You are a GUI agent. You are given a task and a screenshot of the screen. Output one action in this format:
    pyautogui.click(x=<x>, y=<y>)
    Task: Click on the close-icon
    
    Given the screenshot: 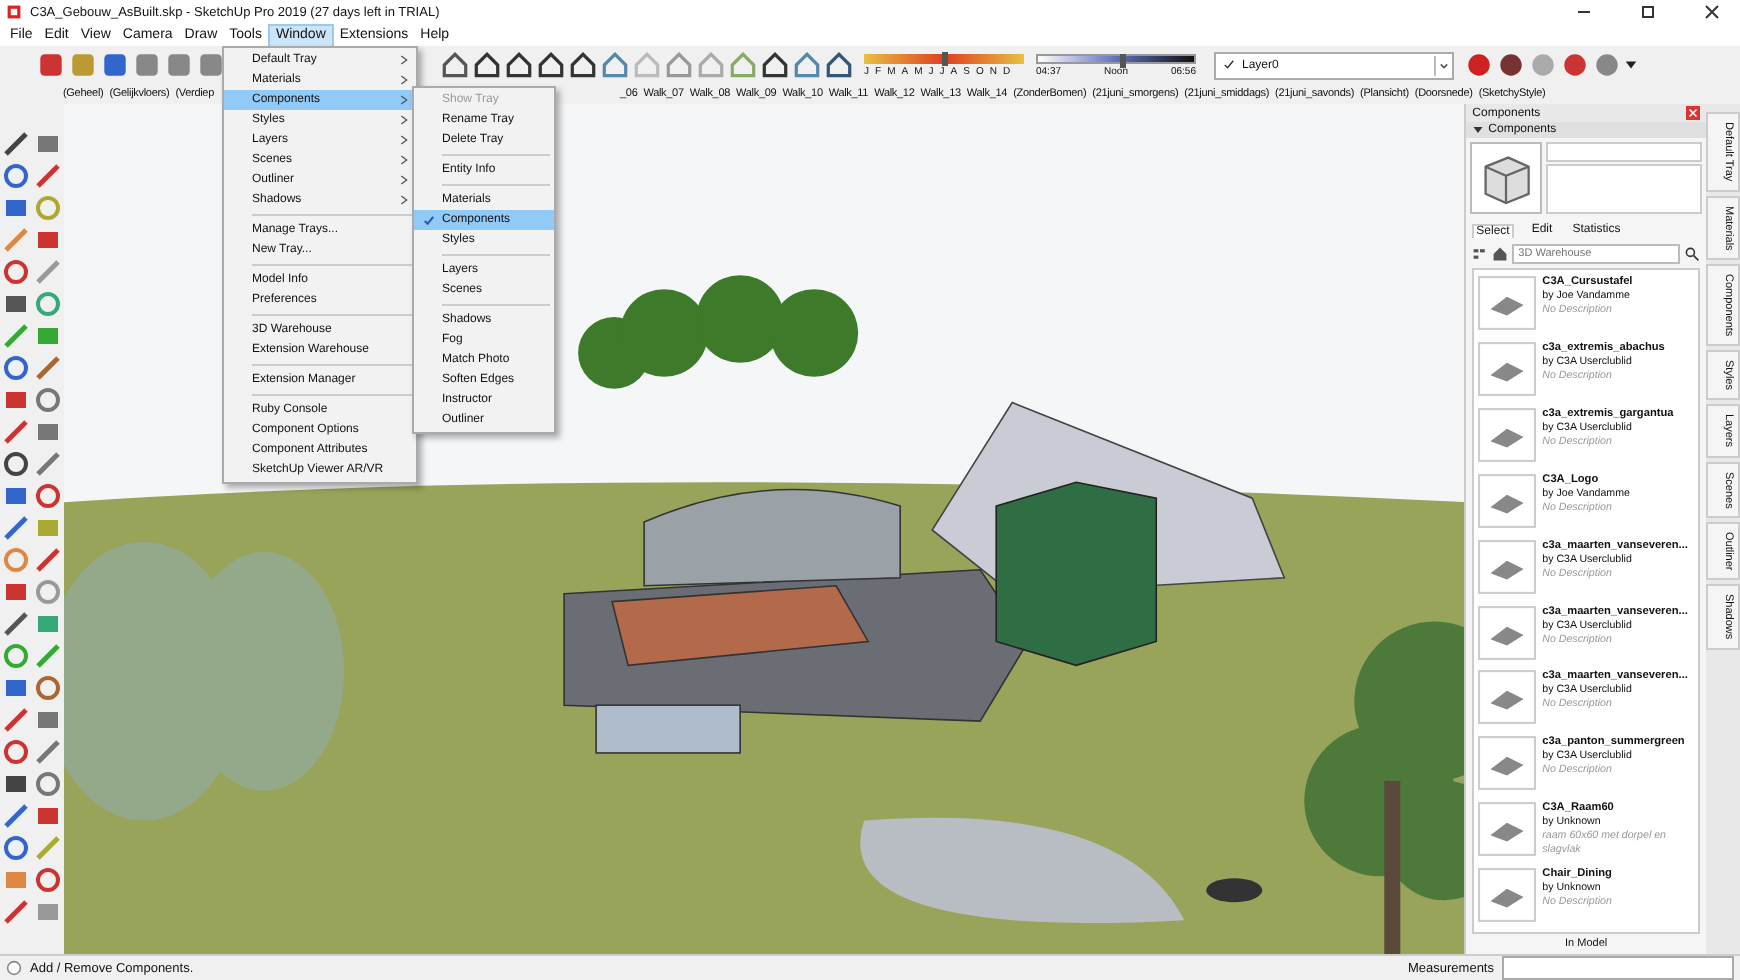 What is the action you would take?
    pyautogui.click(x=1712, y=12)
    